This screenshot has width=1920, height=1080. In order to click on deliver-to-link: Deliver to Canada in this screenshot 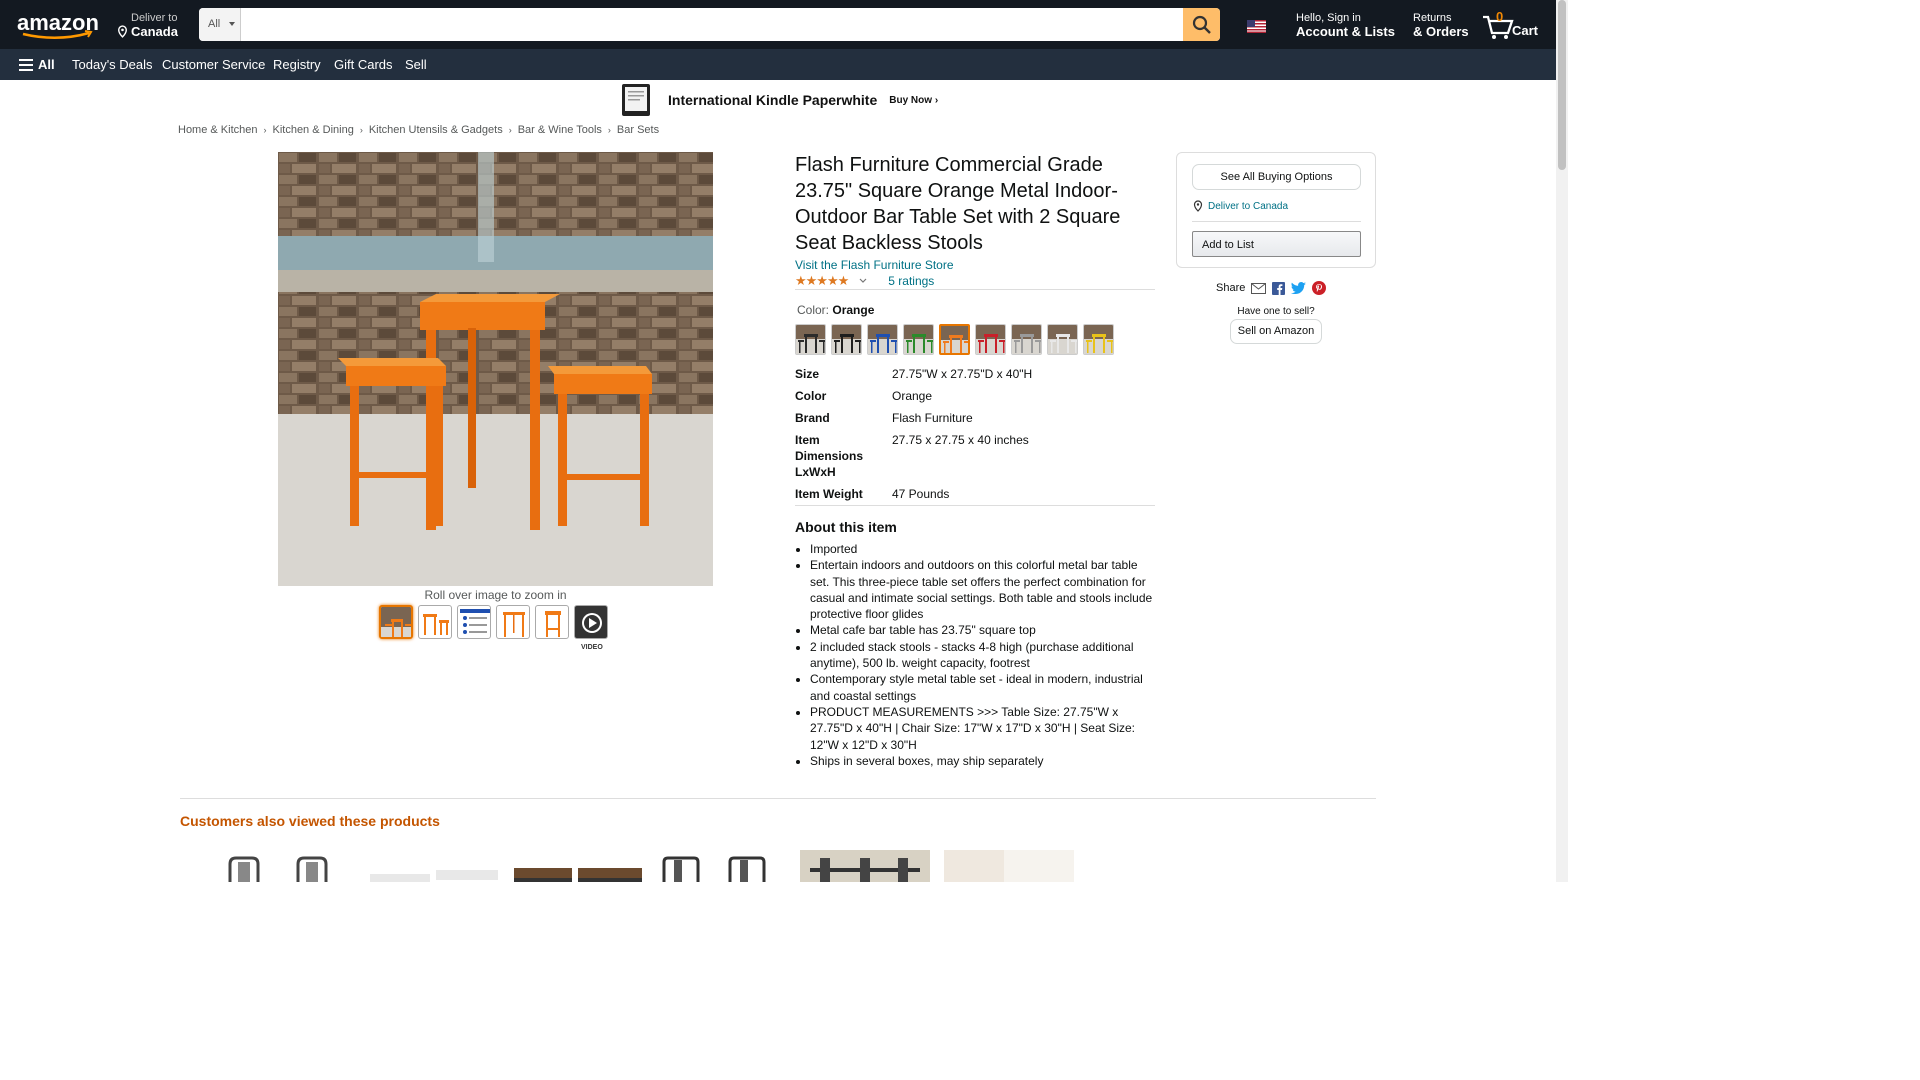, I will do `click(1240, 206)`.